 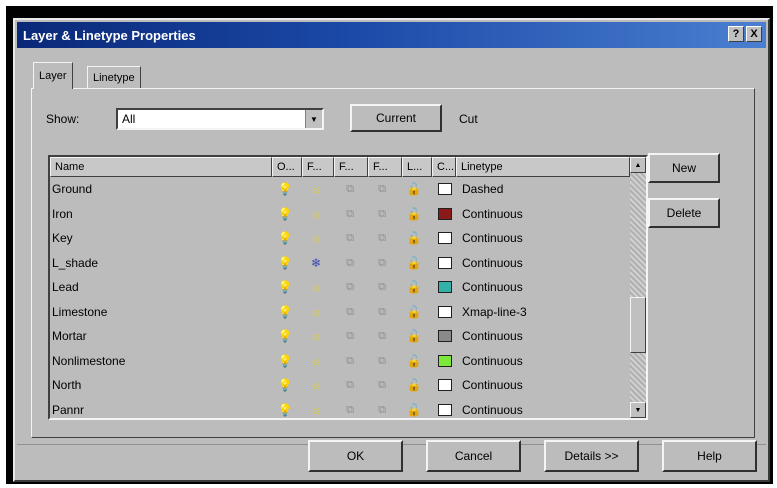 I want to click on help-icon: ?, so click(x=736, y=34).